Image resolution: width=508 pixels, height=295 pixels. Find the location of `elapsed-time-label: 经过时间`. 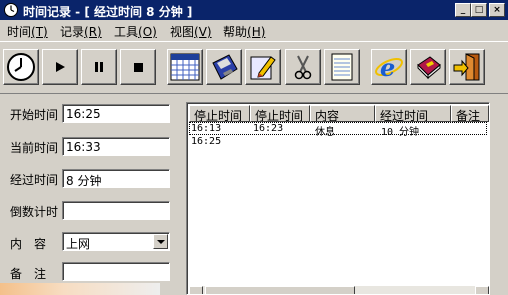

elapsed-time-label: 经过时间 is located at coordinates (34, 180).